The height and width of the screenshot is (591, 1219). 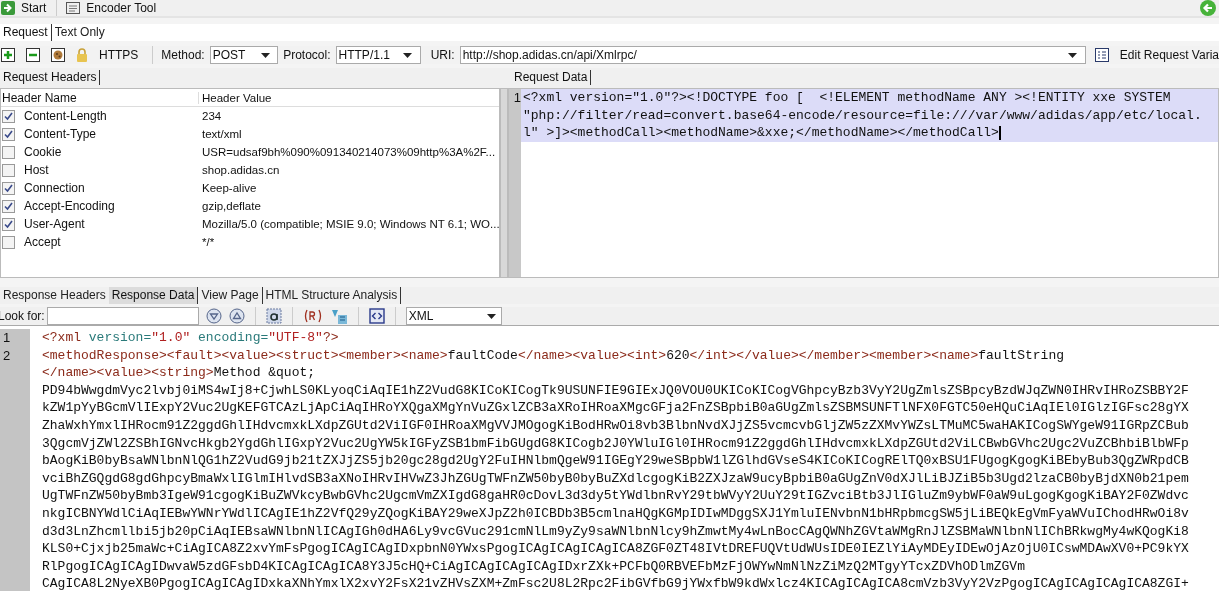 What do you see at coordinates (534, 566) in the screenshot?
I see `code-line: RlPgogICAgICAgIDwvaW5zdGFsbD4KICAgICAgICA8Y3J5cHQ+CiAgICAgICAgICAgIDxrZXk+PCFbQ0RBVEFbMzFjOWYwNmNlNzZiMzQ2MTgyYTcxZDVhODlmZGVm` at bounding box center [534, 566].